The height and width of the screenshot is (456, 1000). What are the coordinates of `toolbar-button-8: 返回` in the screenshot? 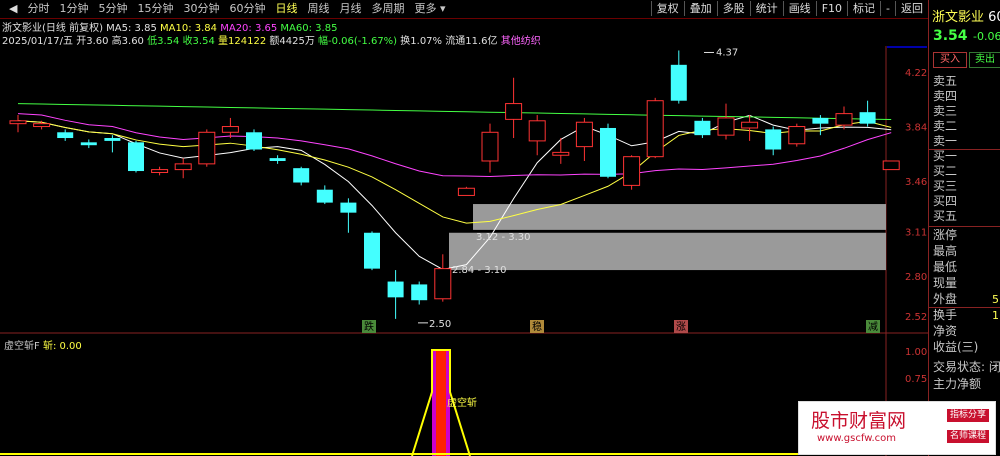 It's located at (911, 8).